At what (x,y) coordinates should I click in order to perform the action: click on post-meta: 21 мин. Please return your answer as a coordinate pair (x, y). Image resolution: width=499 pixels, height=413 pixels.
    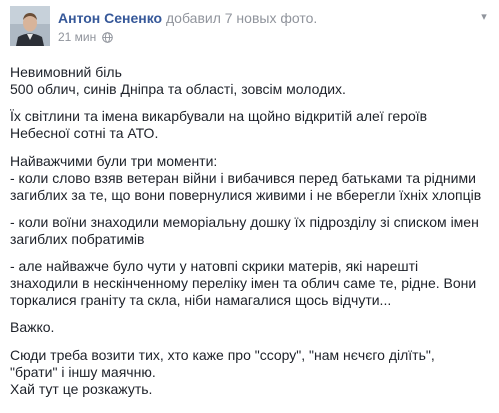
    Looking at the image, I should click on (86, 37).